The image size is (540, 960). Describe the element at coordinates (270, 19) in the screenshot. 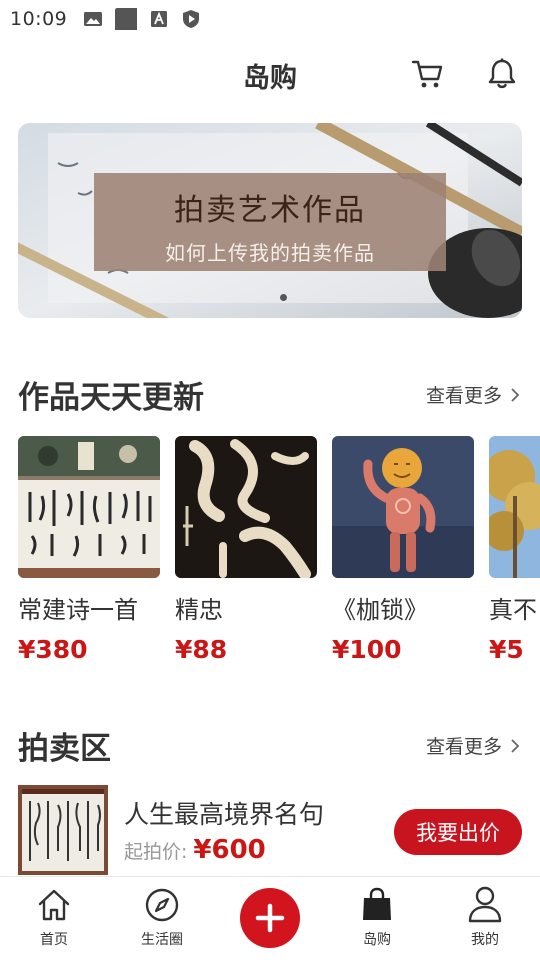

I see `status-bar: 10:09` at that location.